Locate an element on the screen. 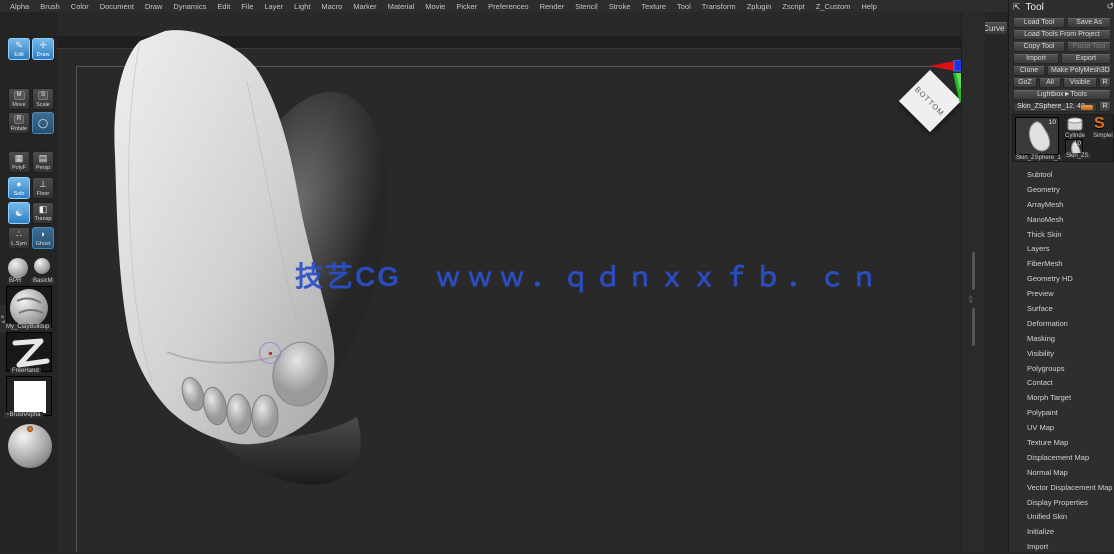  perspective-button: ▤ Persp is located at coordinates (43, 162).